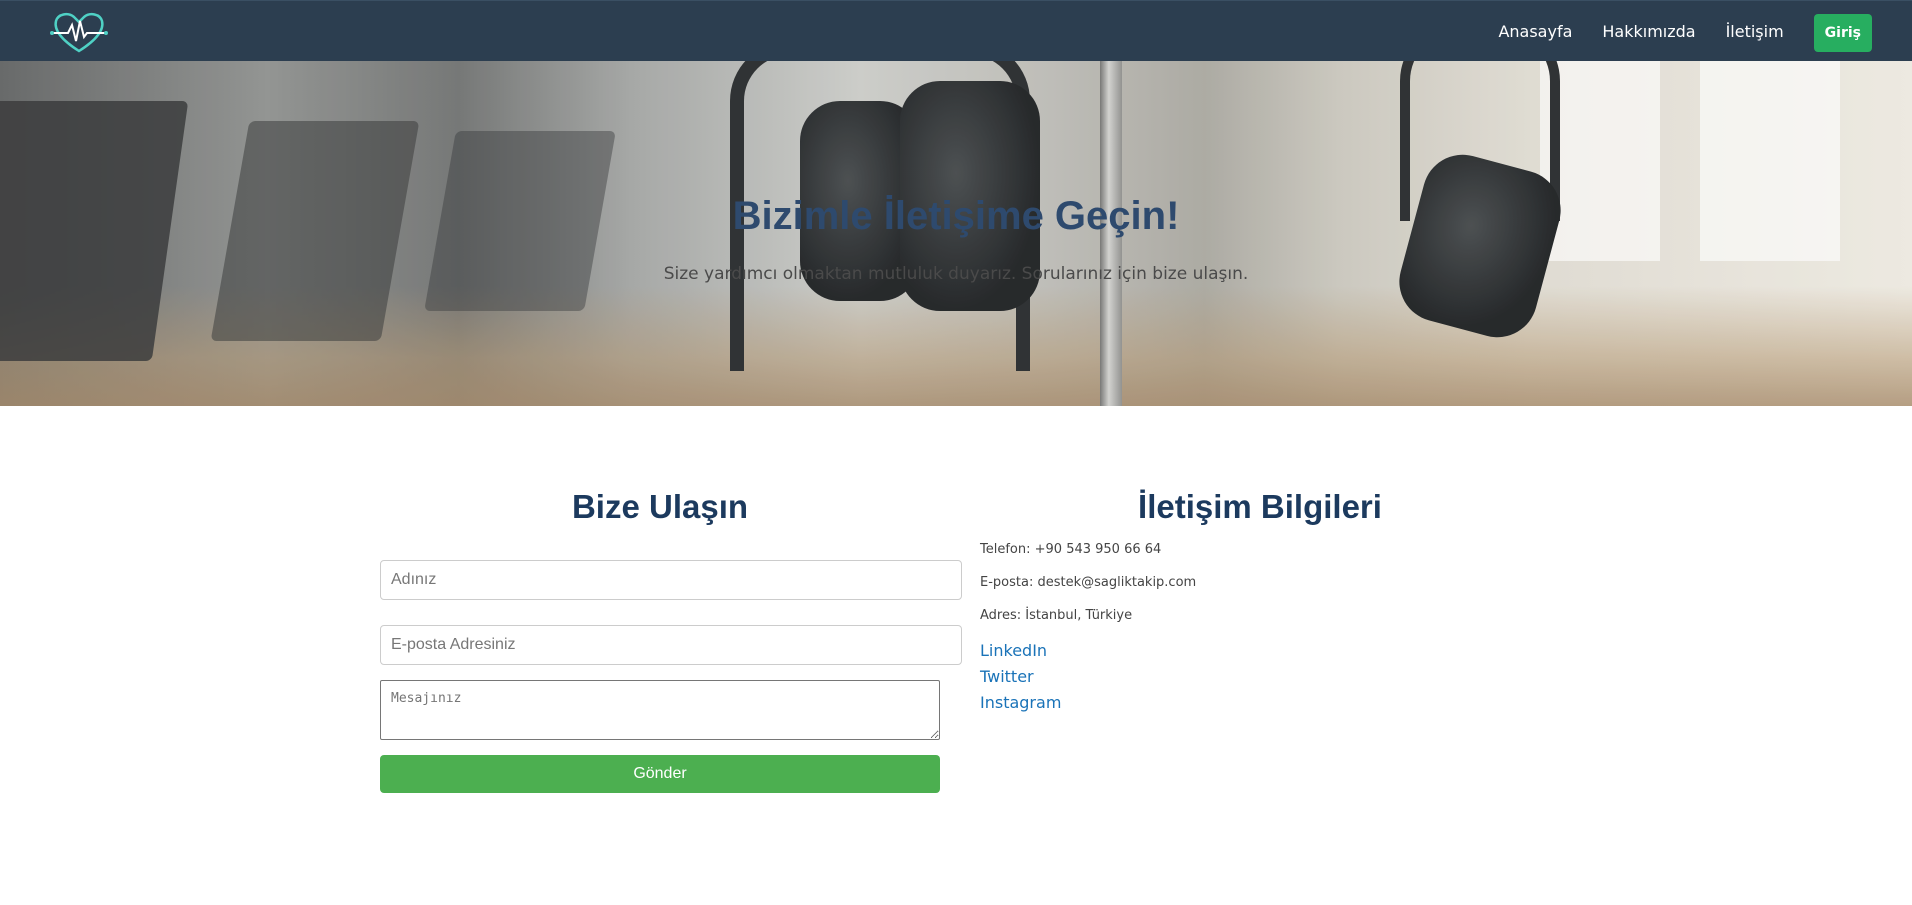 The height and width of the screenshot is (905, 1912). Describe the element at coordinates (660, 506) in the screenshot. I see `contact-form-title: Bize Ulaşın` at that location.